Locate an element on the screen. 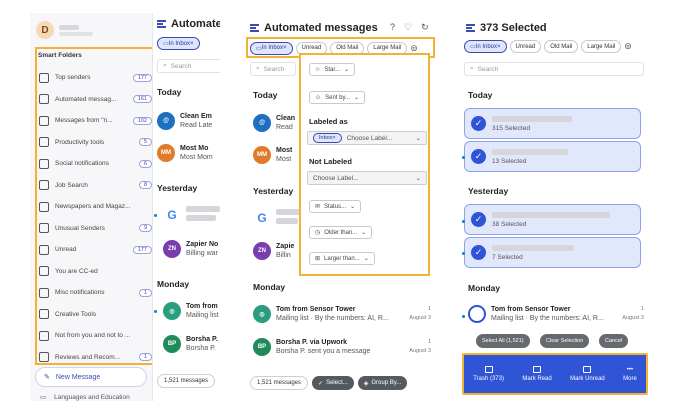  clear-selection-button: Clear Selection is located at coordinates (565, 341).